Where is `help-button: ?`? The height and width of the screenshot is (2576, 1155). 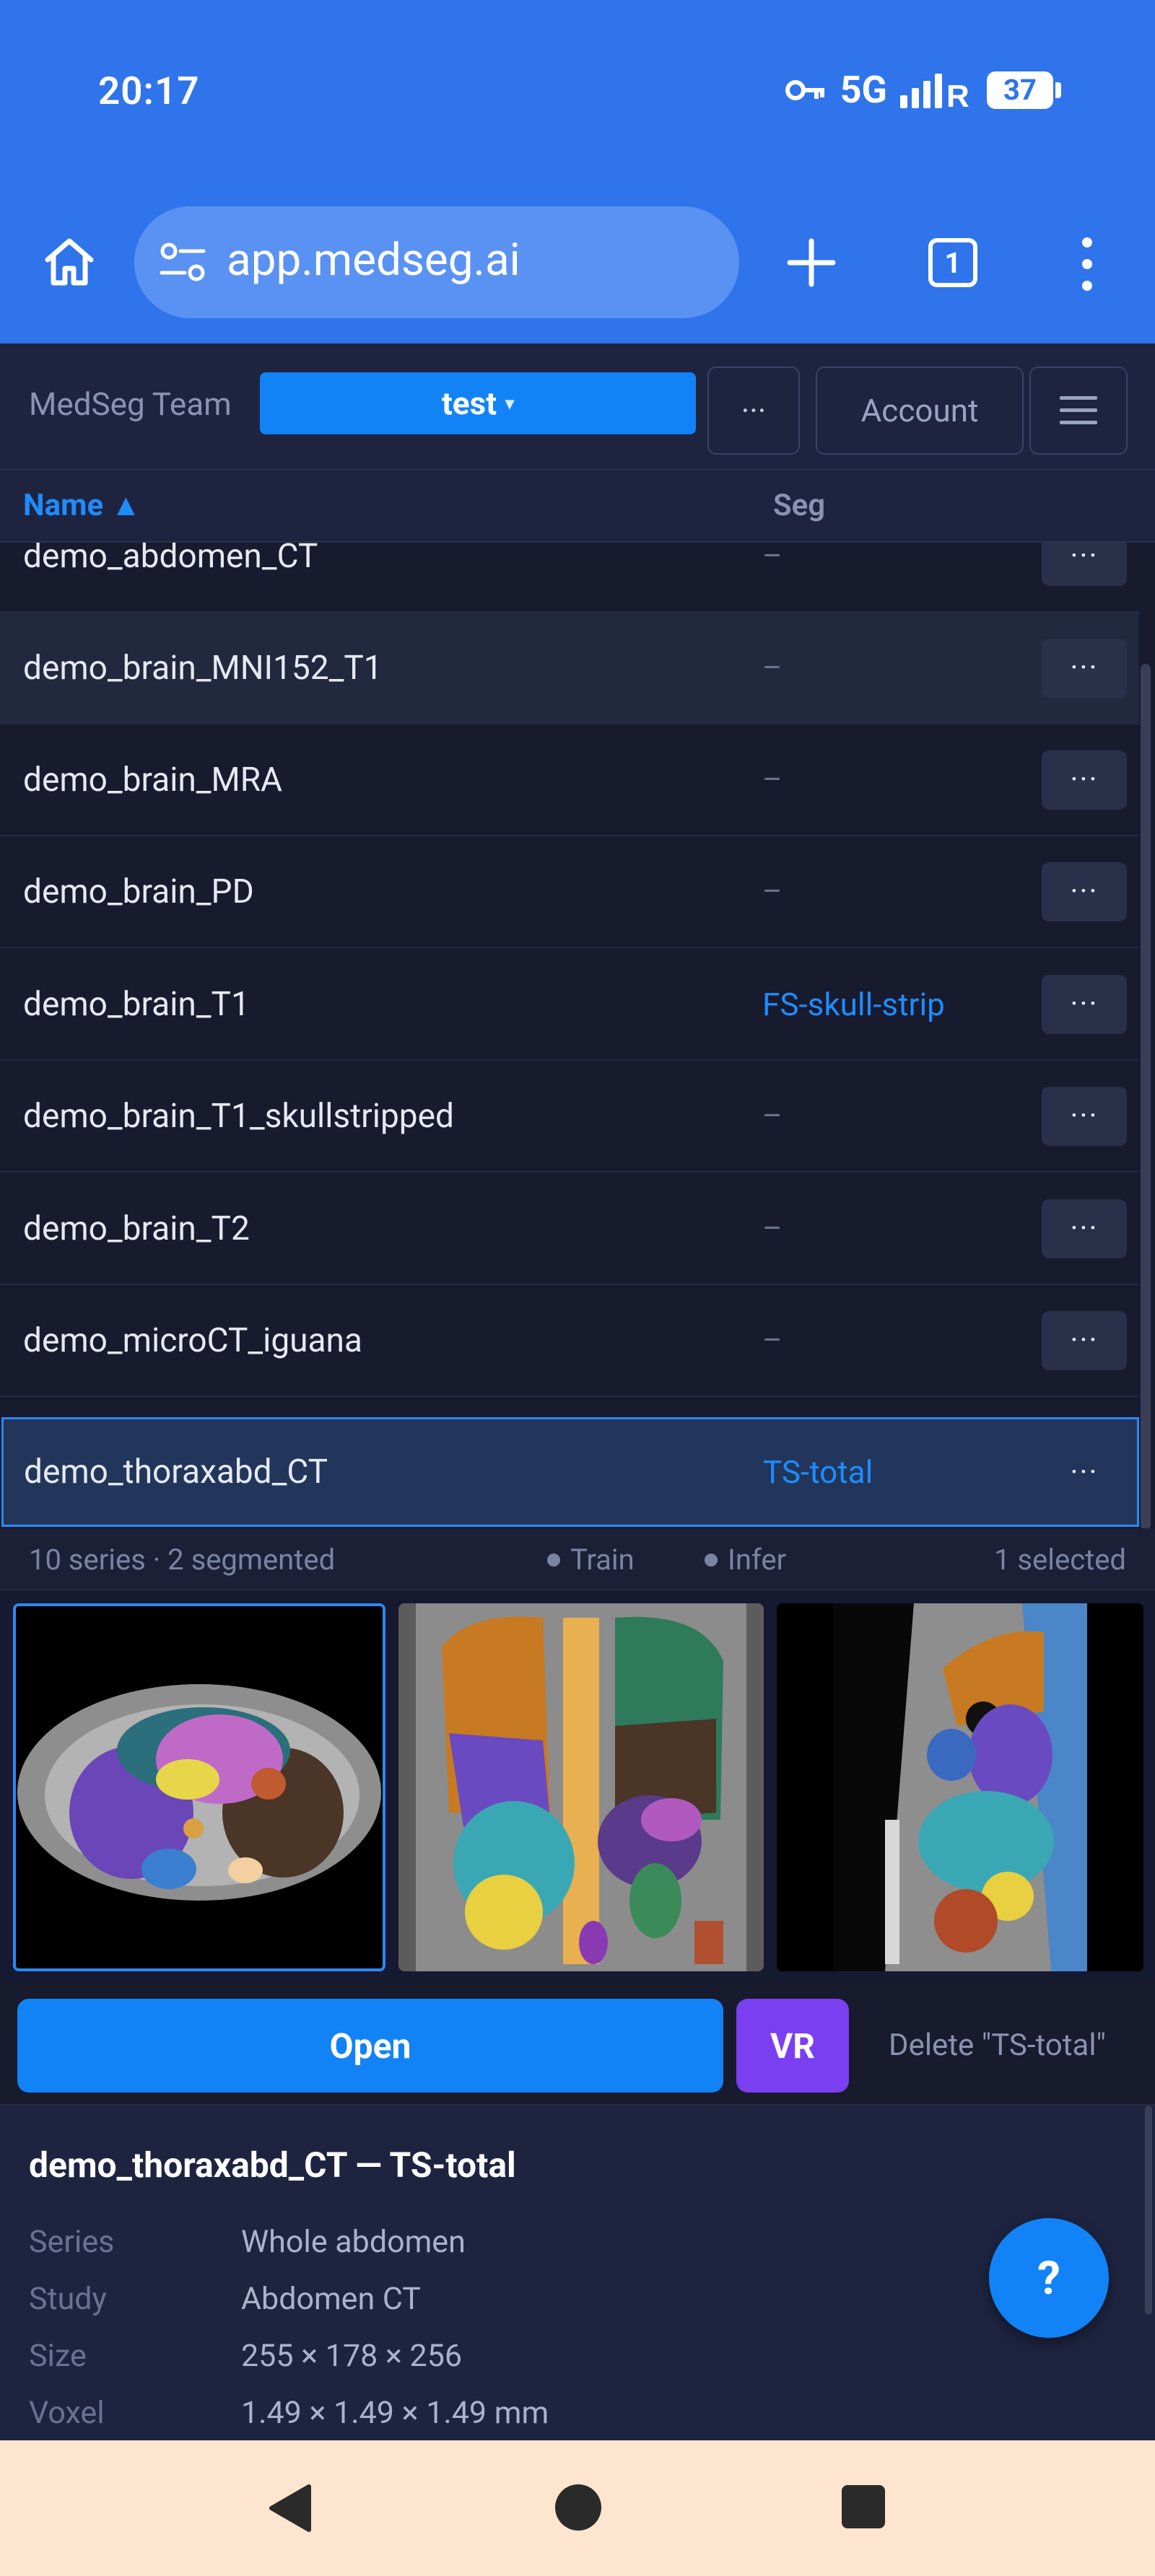
help-button: ? is located at coordinates (1049, 2278).